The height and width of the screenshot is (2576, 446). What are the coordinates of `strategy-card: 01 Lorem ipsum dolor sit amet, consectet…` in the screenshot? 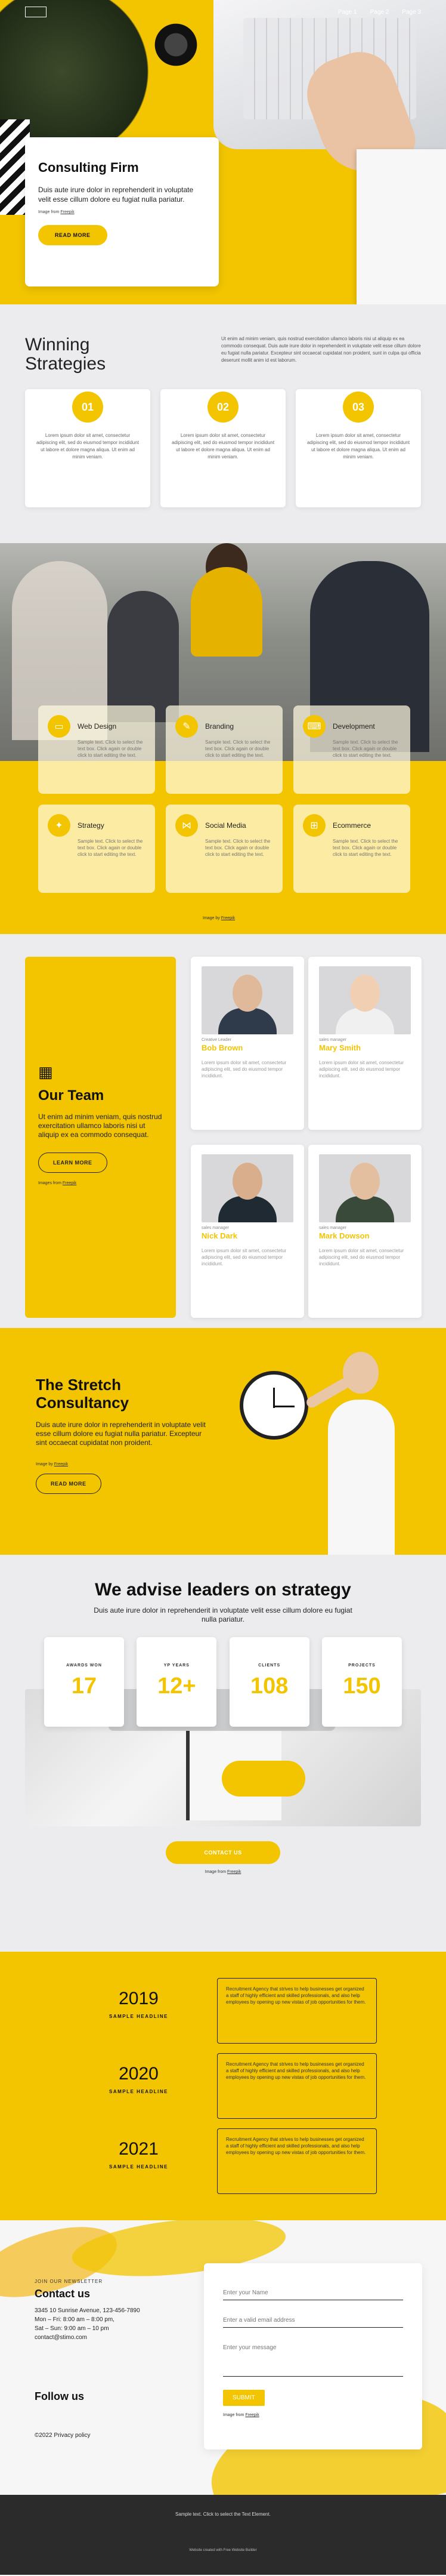 It's located at (88, 448).